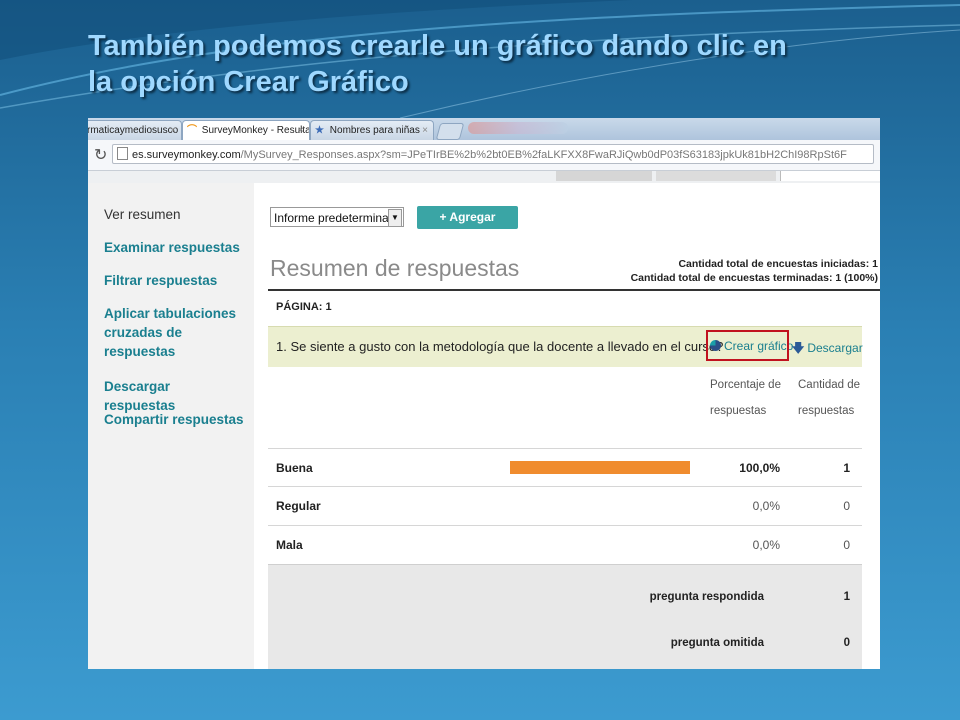  Describe the element at coordinates (747, 345) in the screenshot. I see `create-chart-highlight-box` at that location.